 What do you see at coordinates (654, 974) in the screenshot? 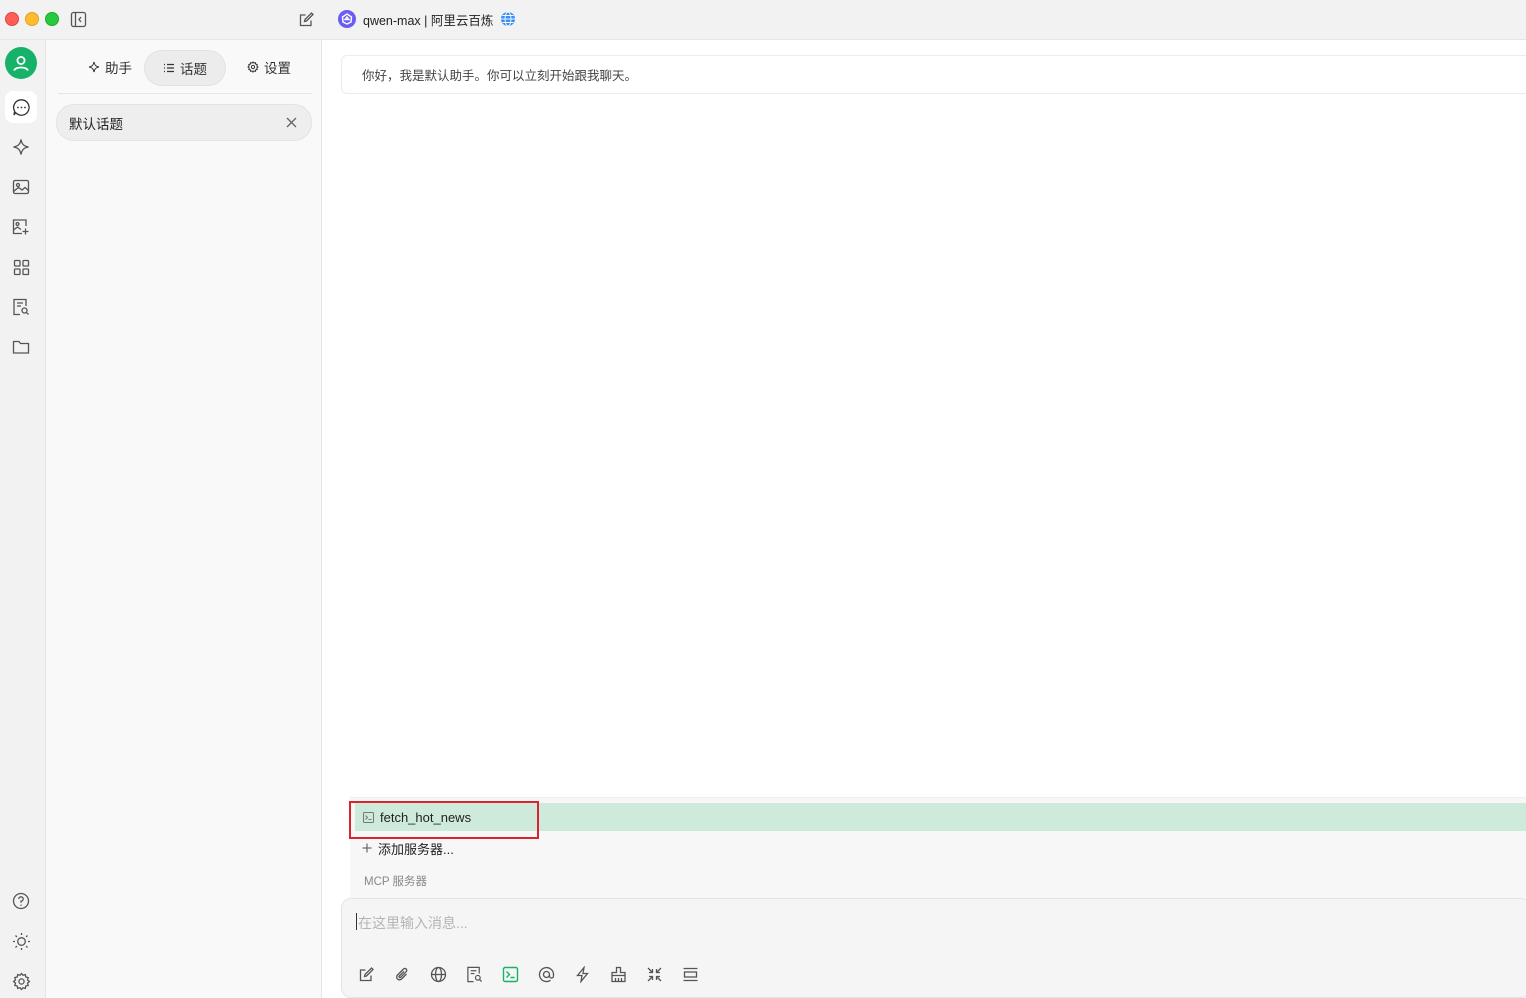
I see `collapse-icon` at bounding box center [654, 974].